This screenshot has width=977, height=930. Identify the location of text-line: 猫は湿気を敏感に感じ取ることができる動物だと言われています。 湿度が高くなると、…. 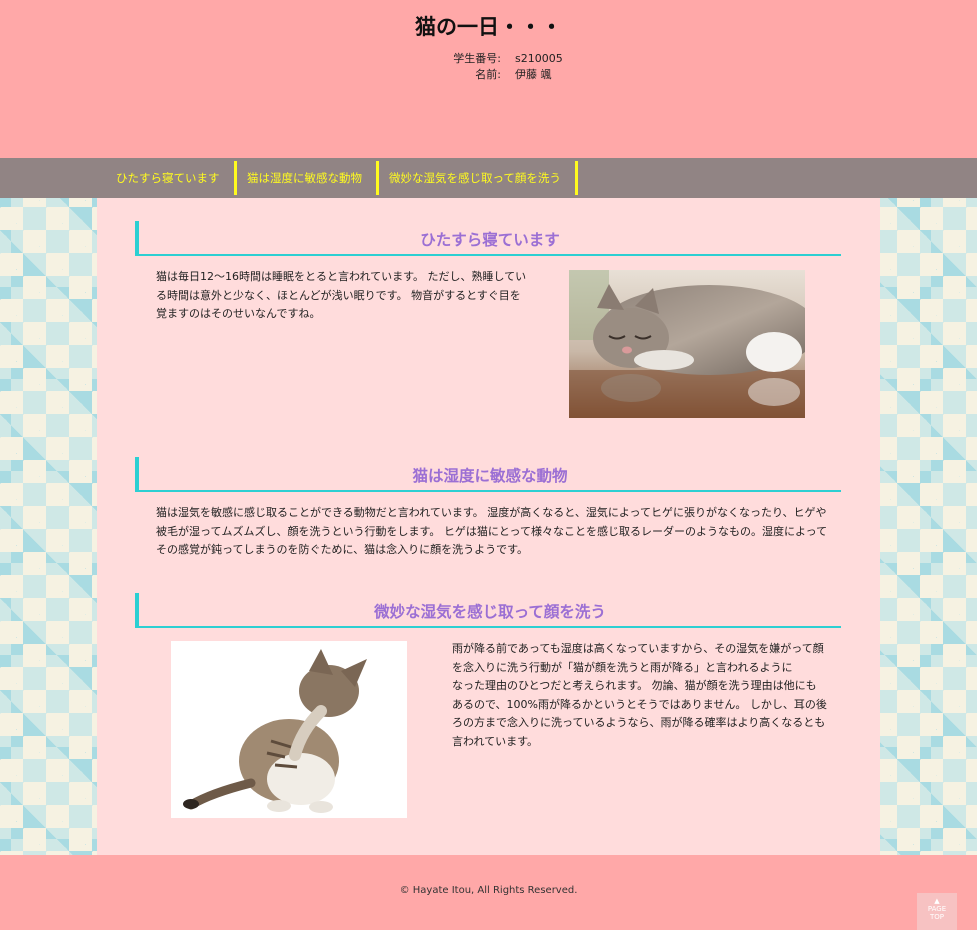
(491, 512).